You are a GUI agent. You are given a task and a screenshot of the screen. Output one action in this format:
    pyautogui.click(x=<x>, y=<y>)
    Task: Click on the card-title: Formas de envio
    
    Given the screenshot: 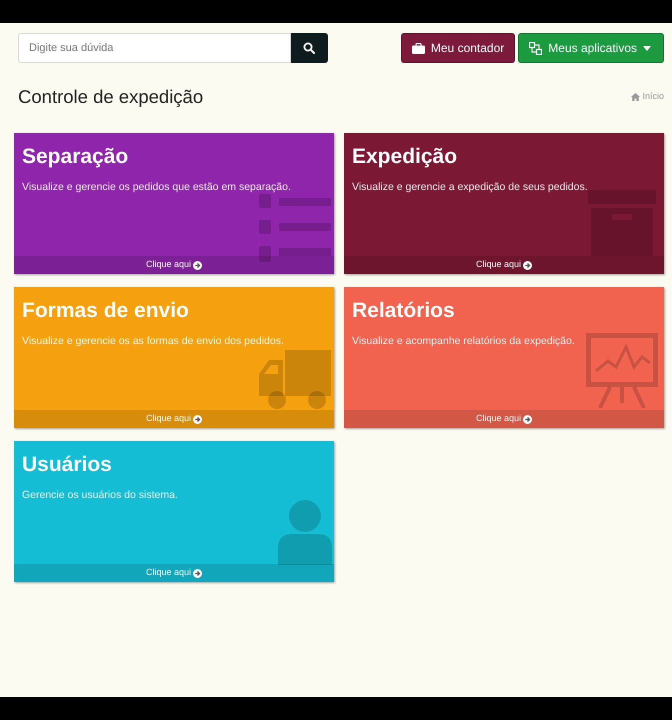 What is the action you would take?
    pyautogui.click(x=106, y=311)
    